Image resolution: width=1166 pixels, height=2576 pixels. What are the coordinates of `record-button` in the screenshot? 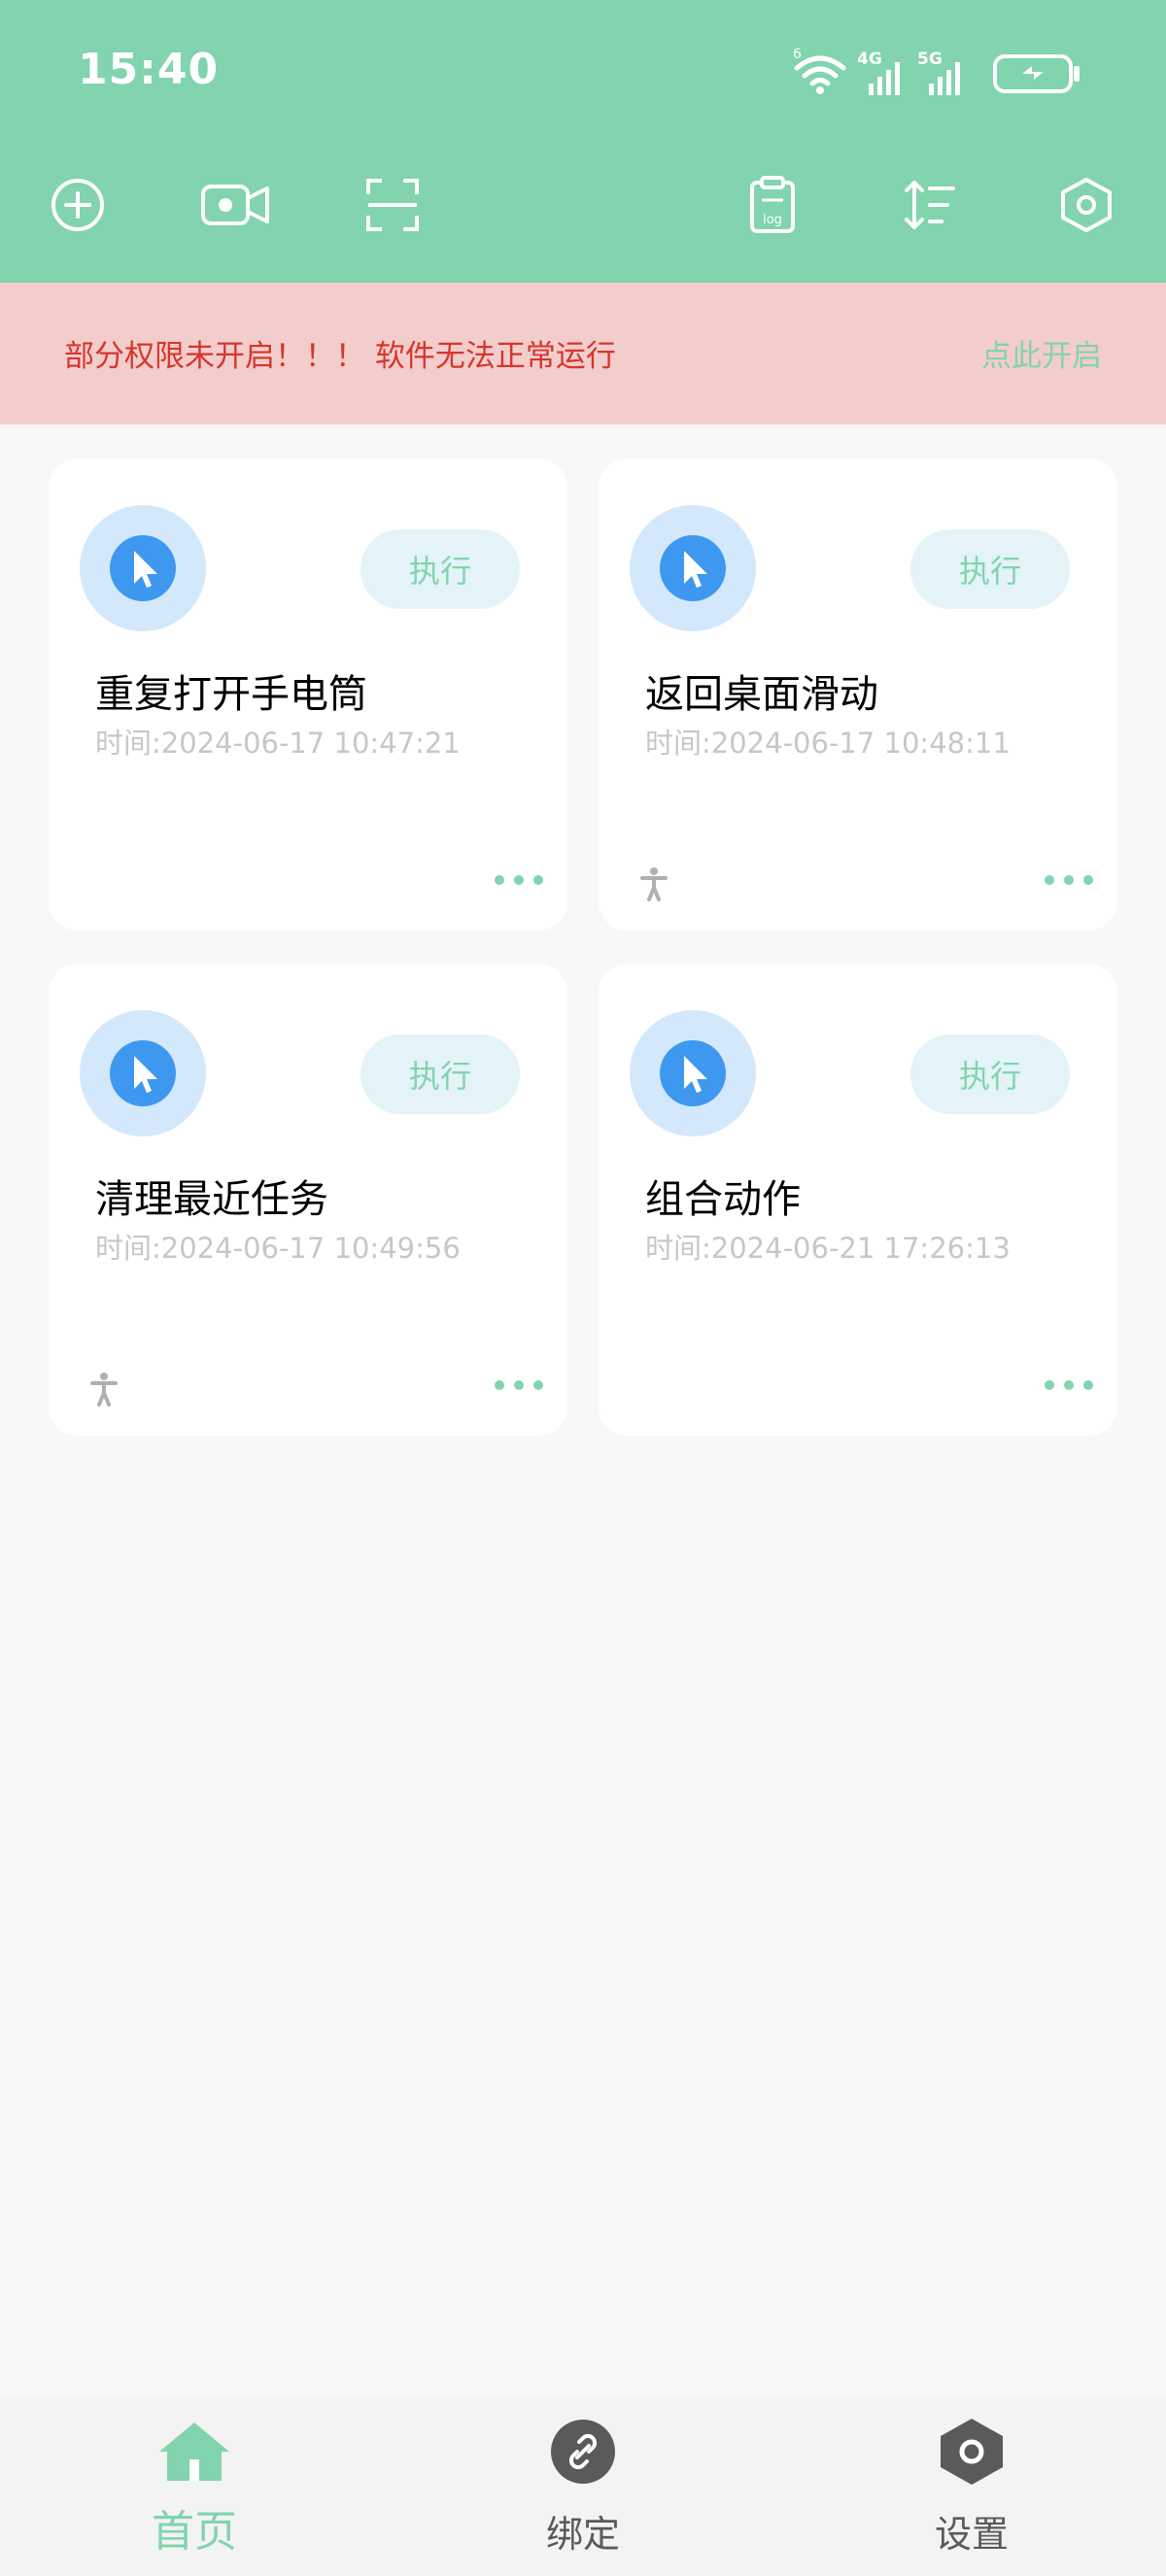 It's located at (235, 205).